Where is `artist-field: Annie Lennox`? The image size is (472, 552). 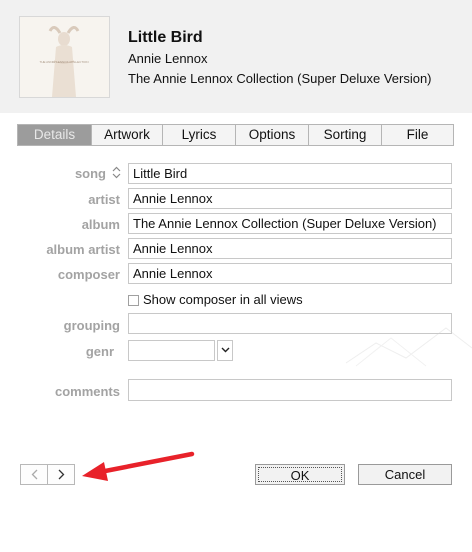 artist-field: Annie Lennox is located at coordinates (290, 198).